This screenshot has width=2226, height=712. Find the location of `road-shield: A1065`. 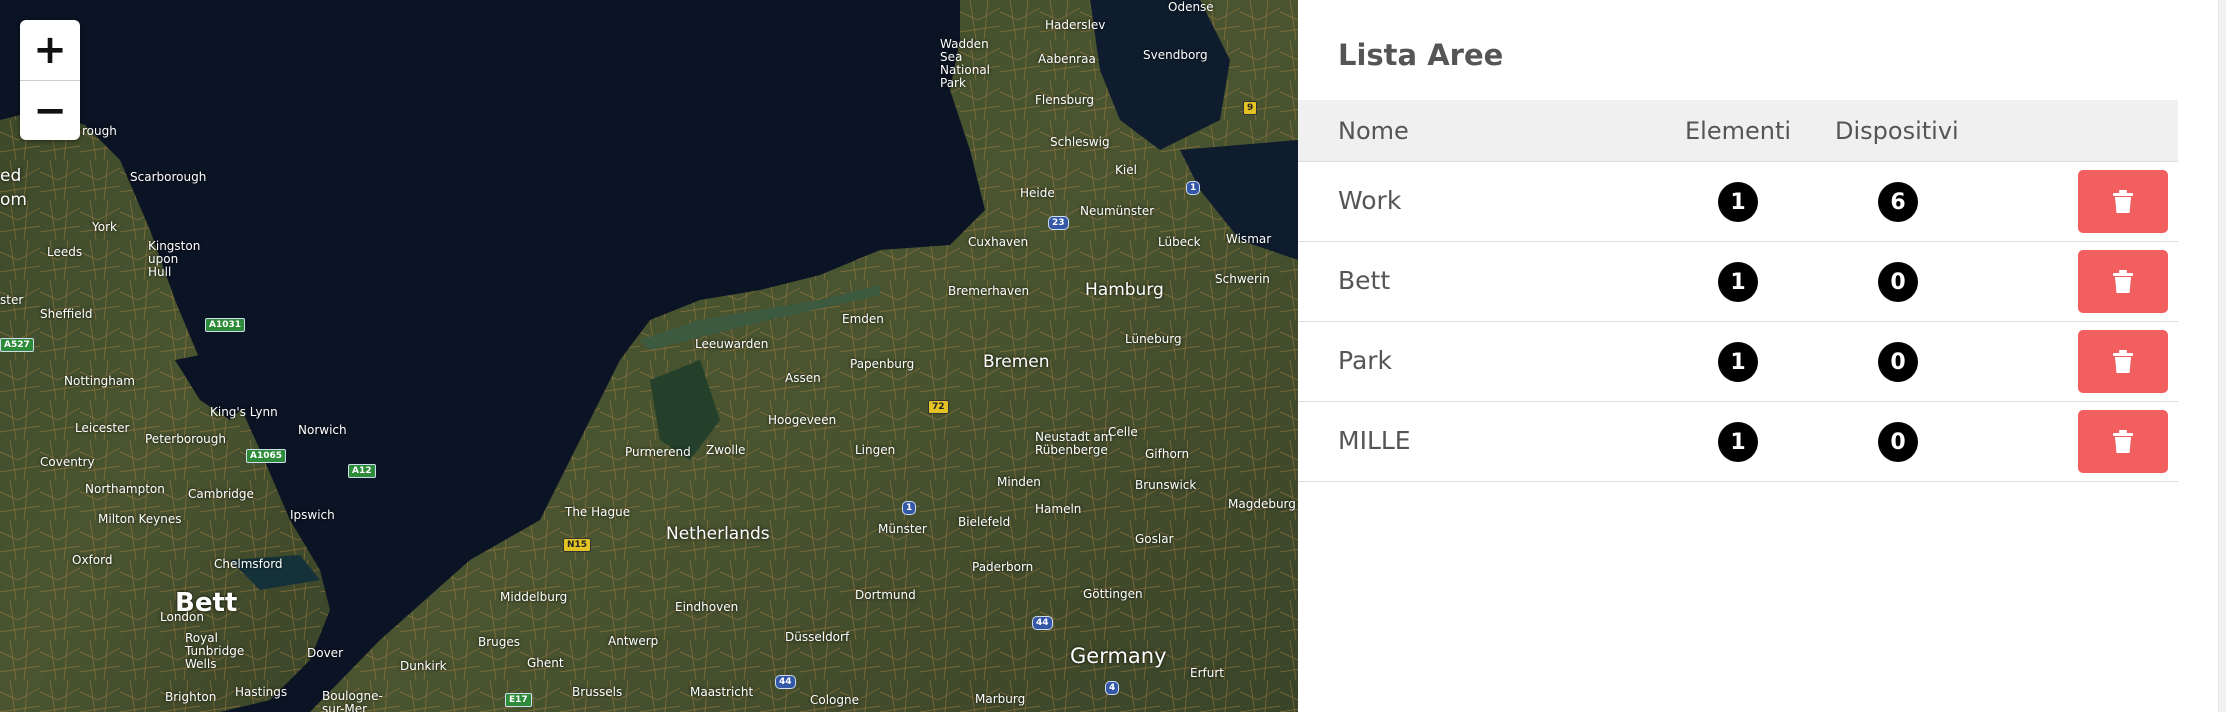

road-shield: A1065 is located at coordinates (266, 456).